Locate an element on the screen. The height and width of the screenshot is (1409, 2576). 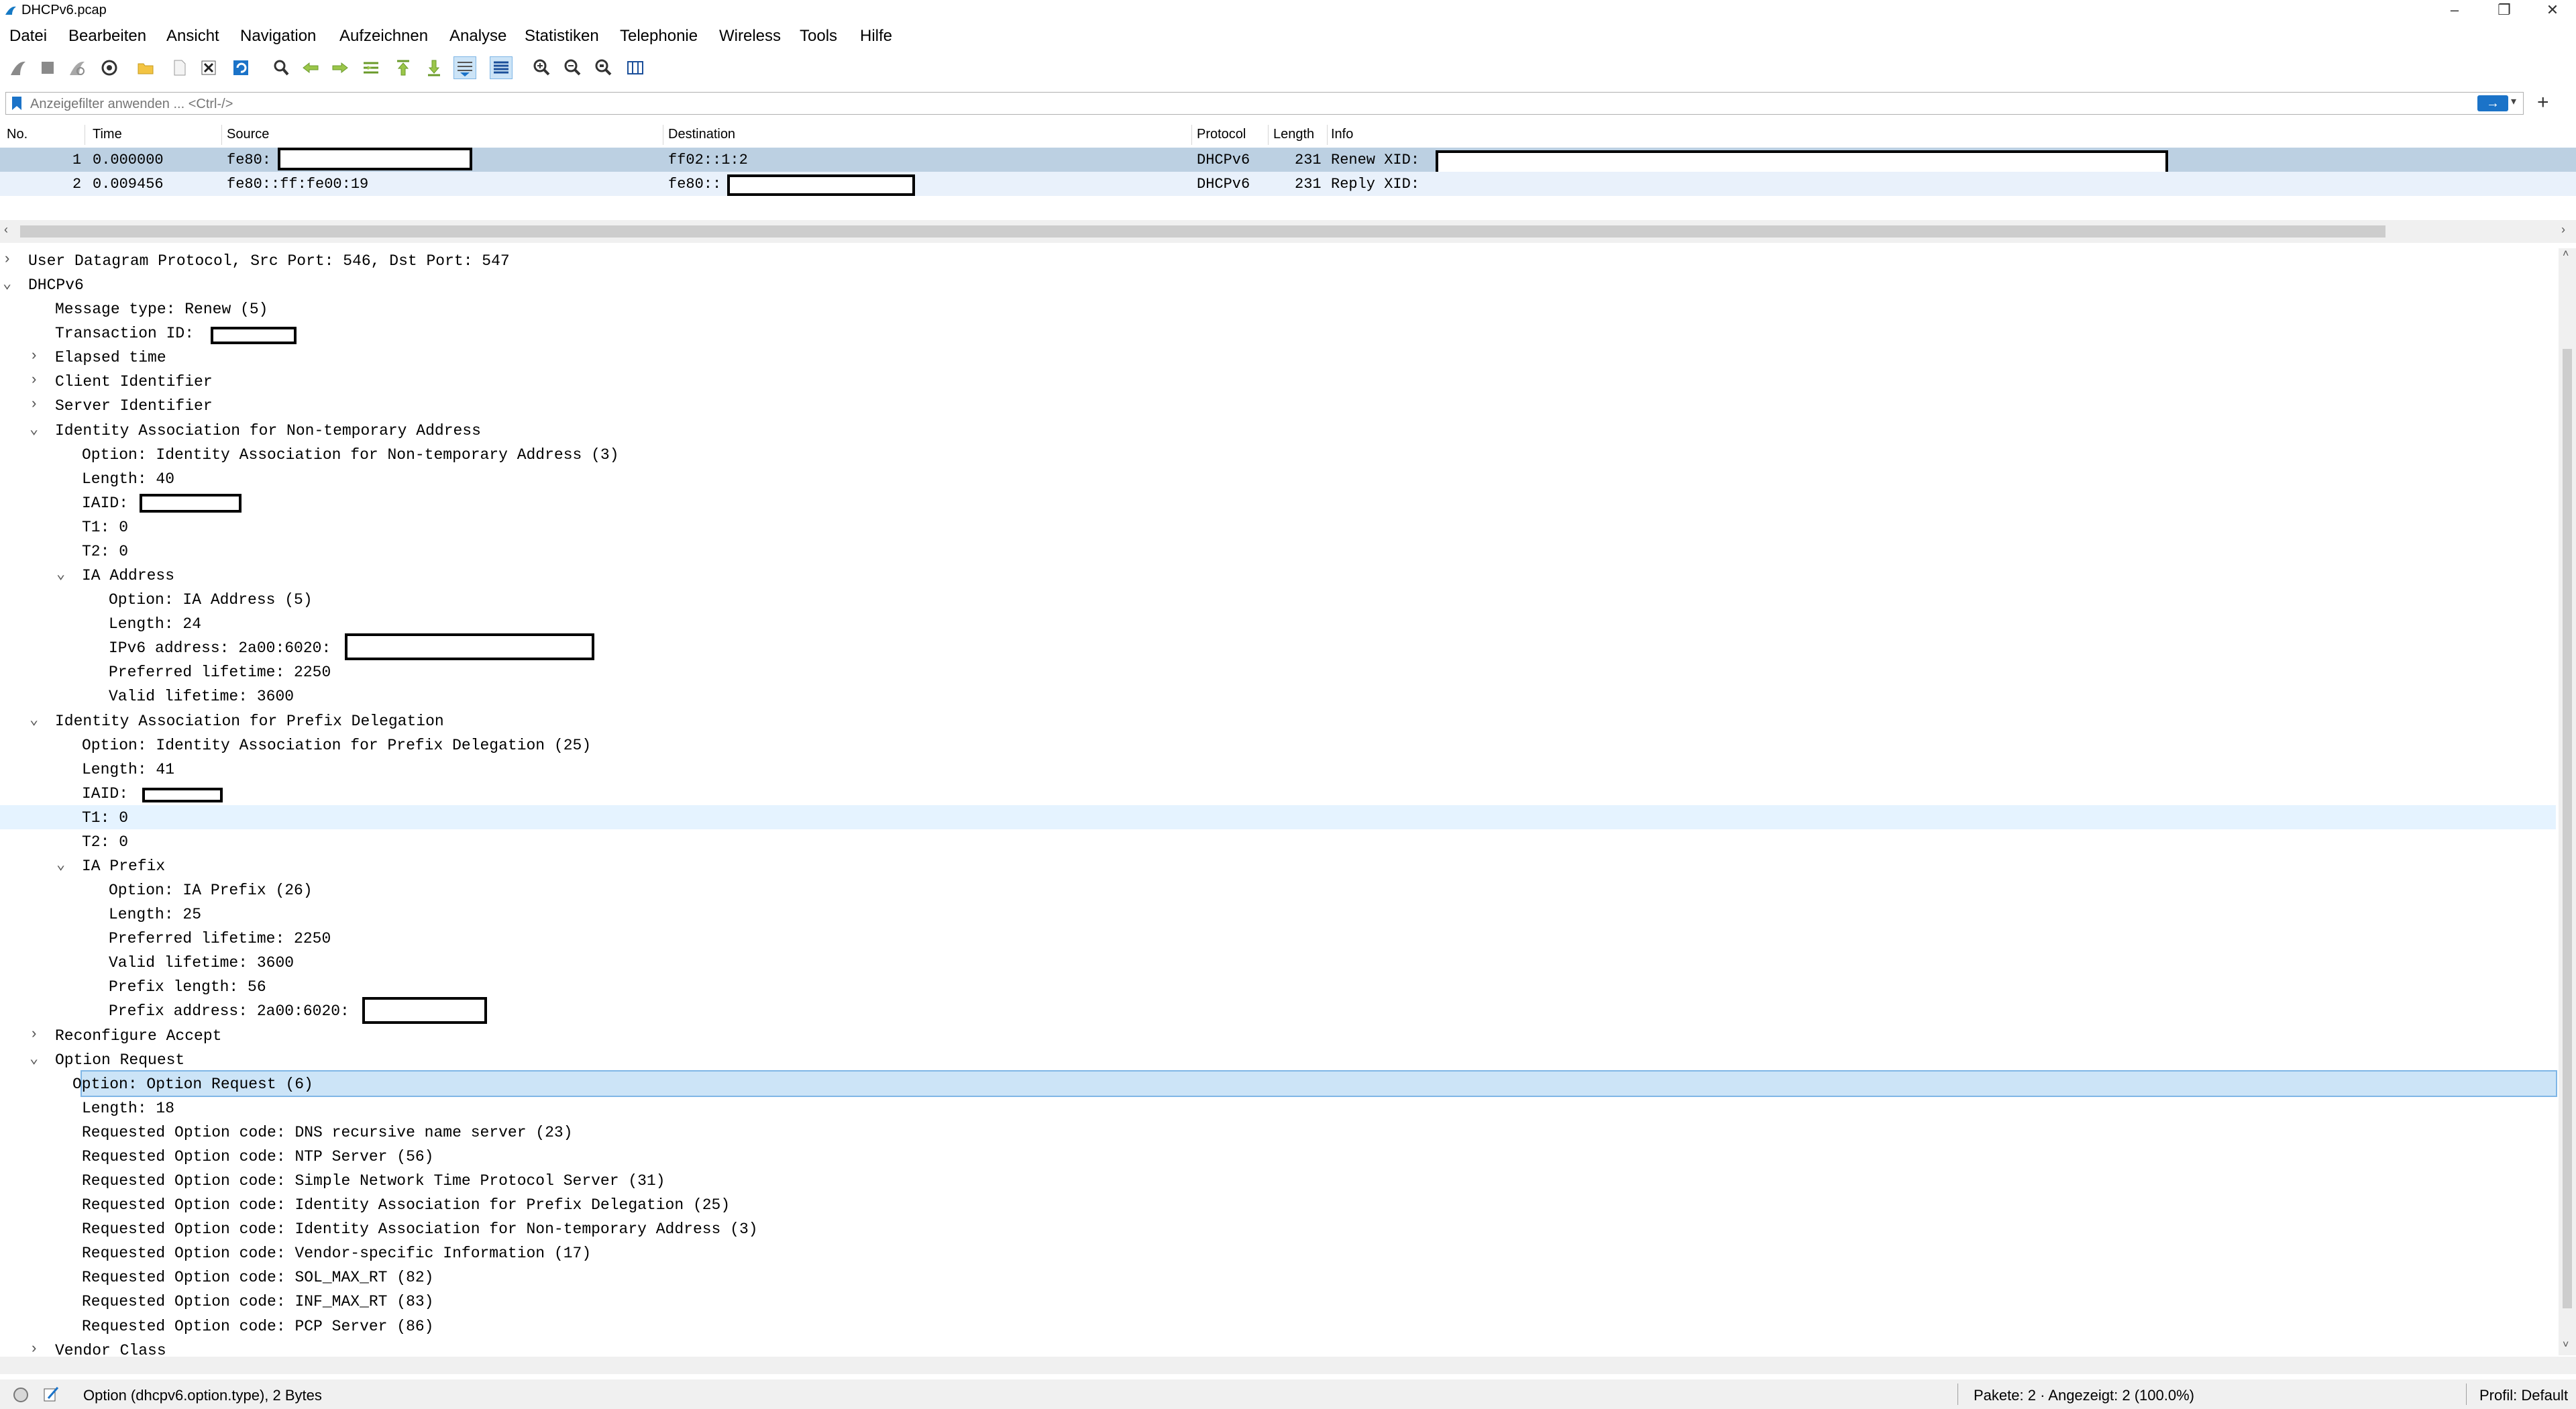
packet-list-horizontal-scrollbar: ‹ › is located at coordinates (1288, 231).